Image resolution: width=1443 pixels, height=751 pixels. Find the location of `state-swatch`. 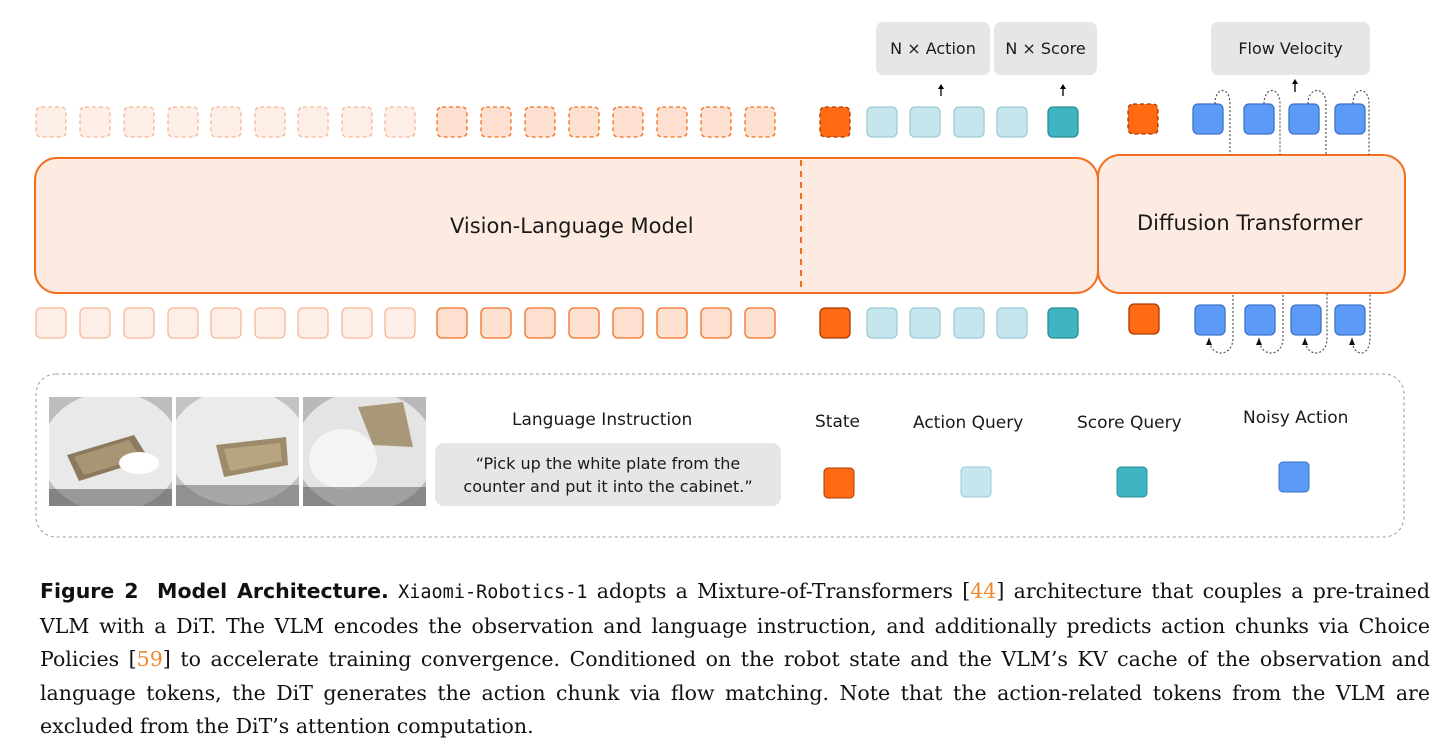

state-swatch is located at coordinates (839, 483).